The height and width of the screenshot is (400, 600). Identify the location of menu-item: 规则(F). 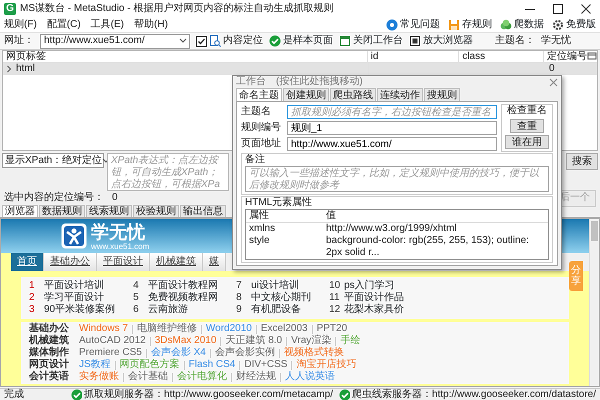
(20, 25).